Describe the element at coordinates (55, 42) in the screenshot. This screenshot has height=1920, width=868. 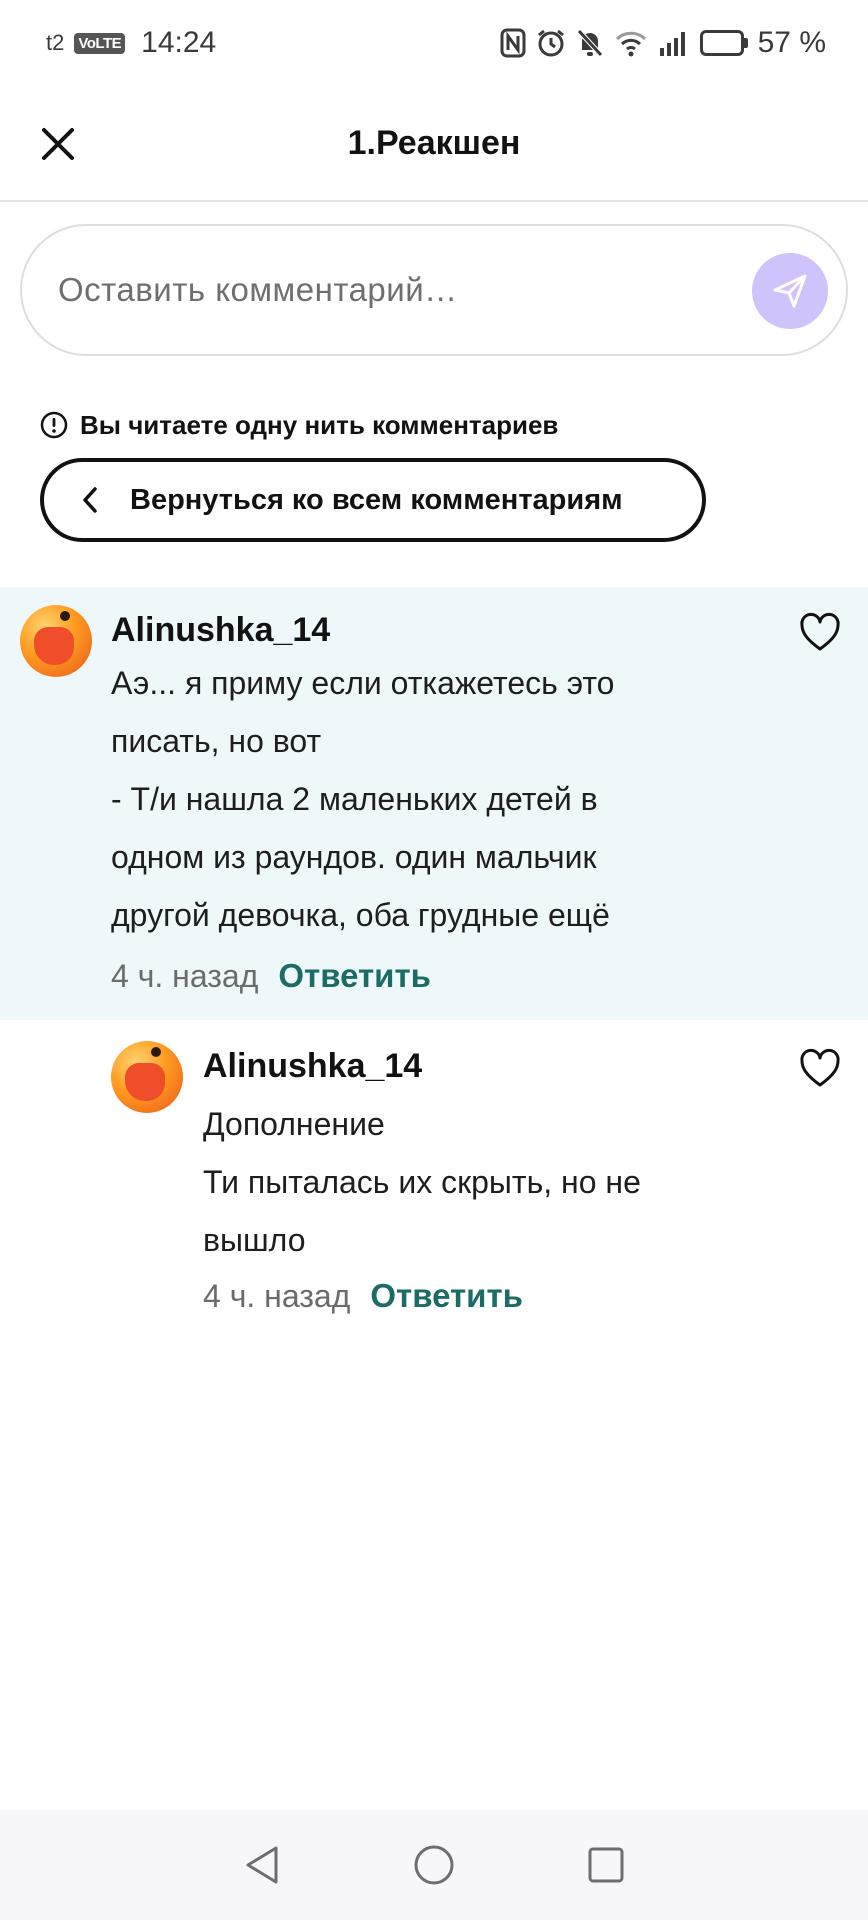
I see `carrier-label: t2` at that location.